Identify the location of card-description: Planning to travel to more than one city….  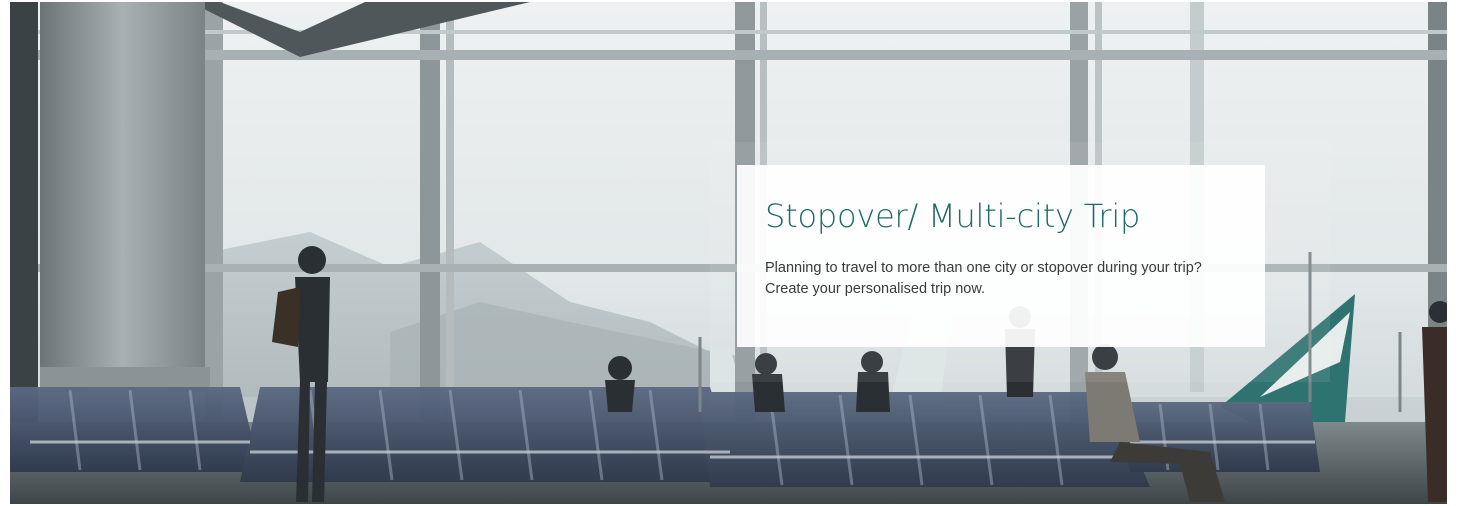
(983, 278).